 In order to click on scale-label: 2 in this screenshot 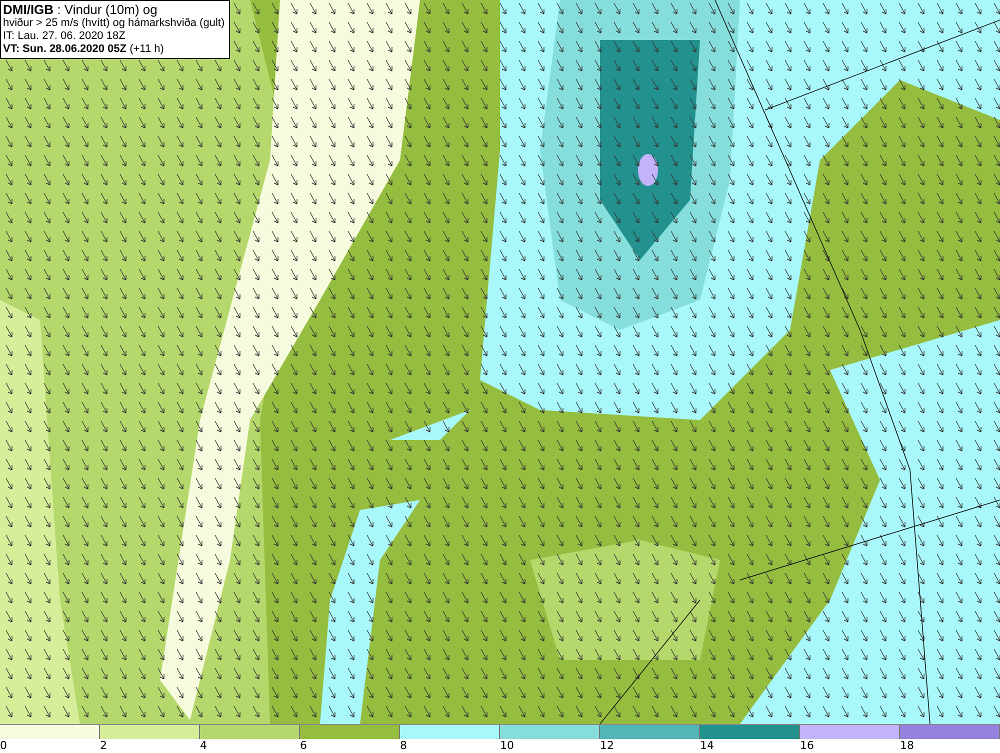, I will do `click(103, 746)`.